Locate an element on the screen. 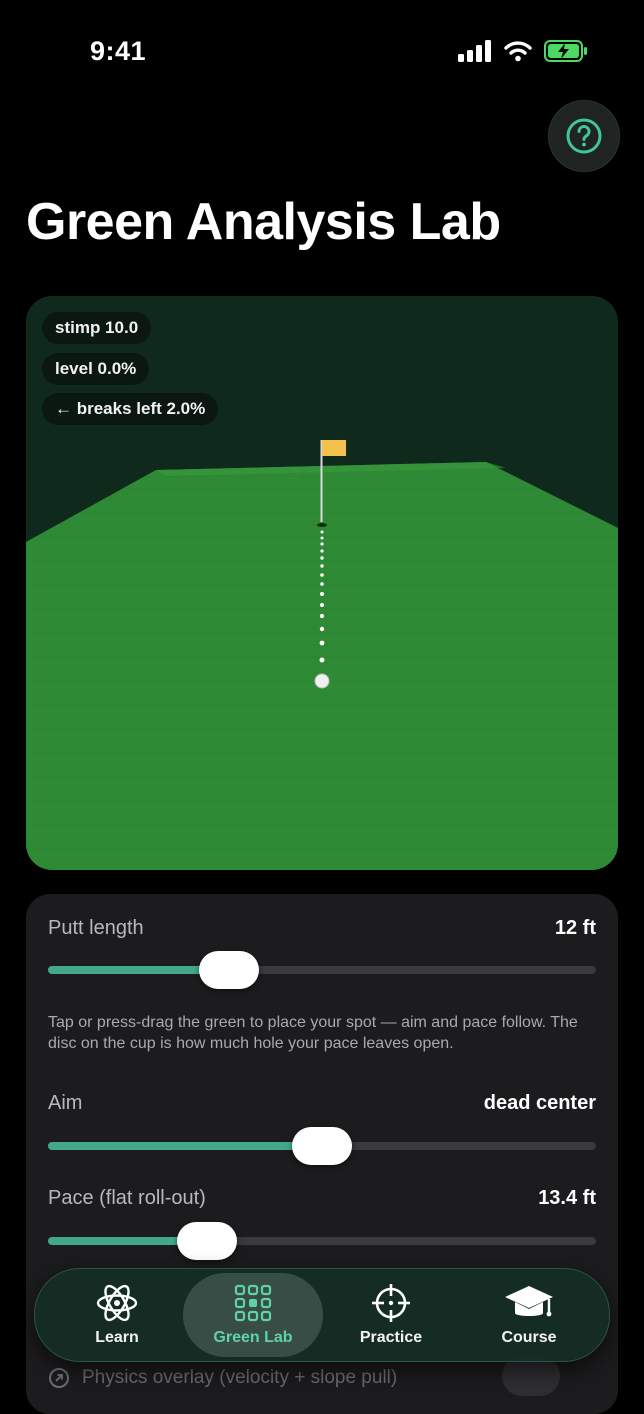 This screenshot has height=1414, width=644. tab-green-lab: Green Lab is located at coordinates (253, 1315).